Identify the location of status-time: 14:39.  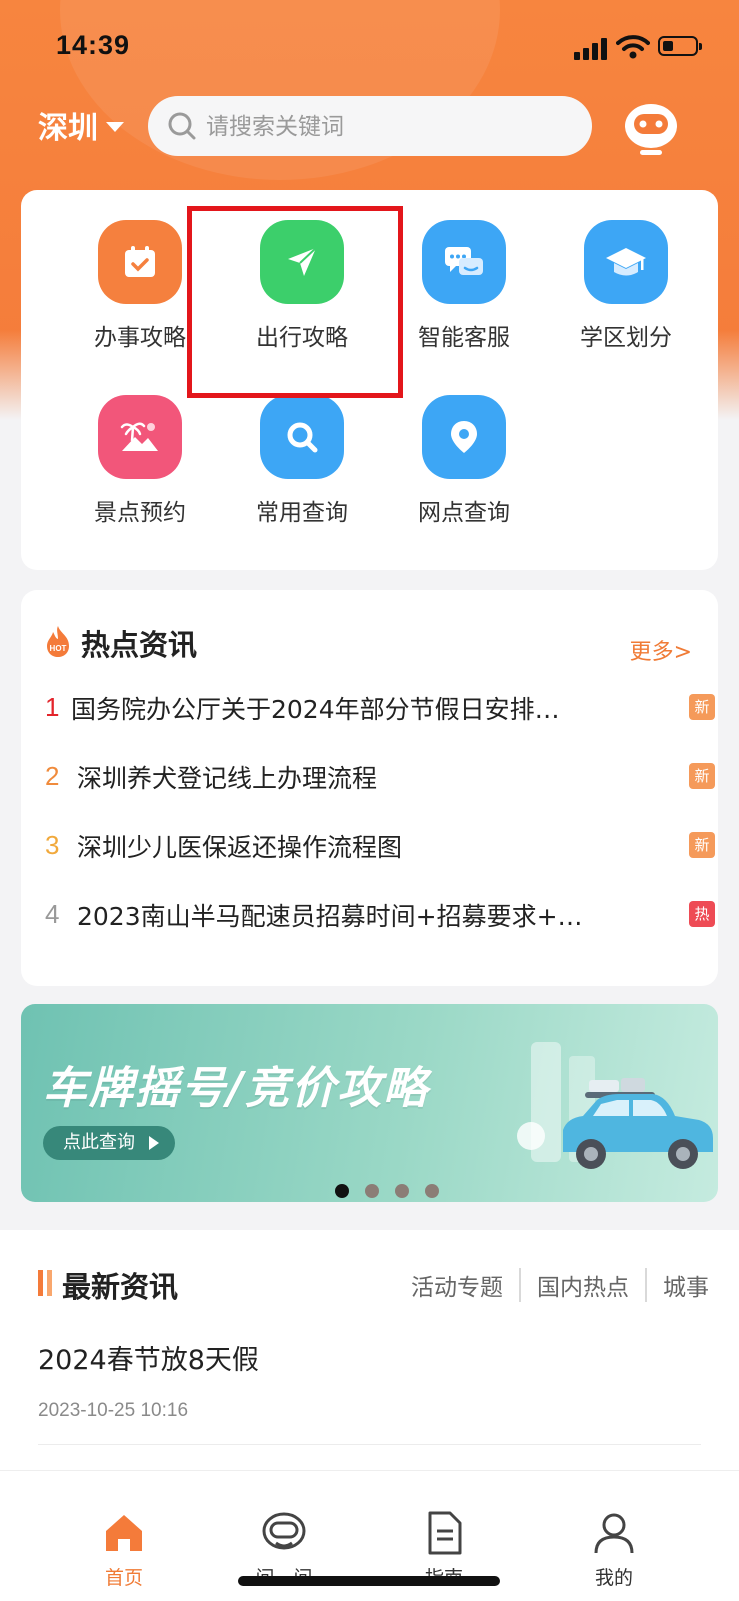
(93, 45).